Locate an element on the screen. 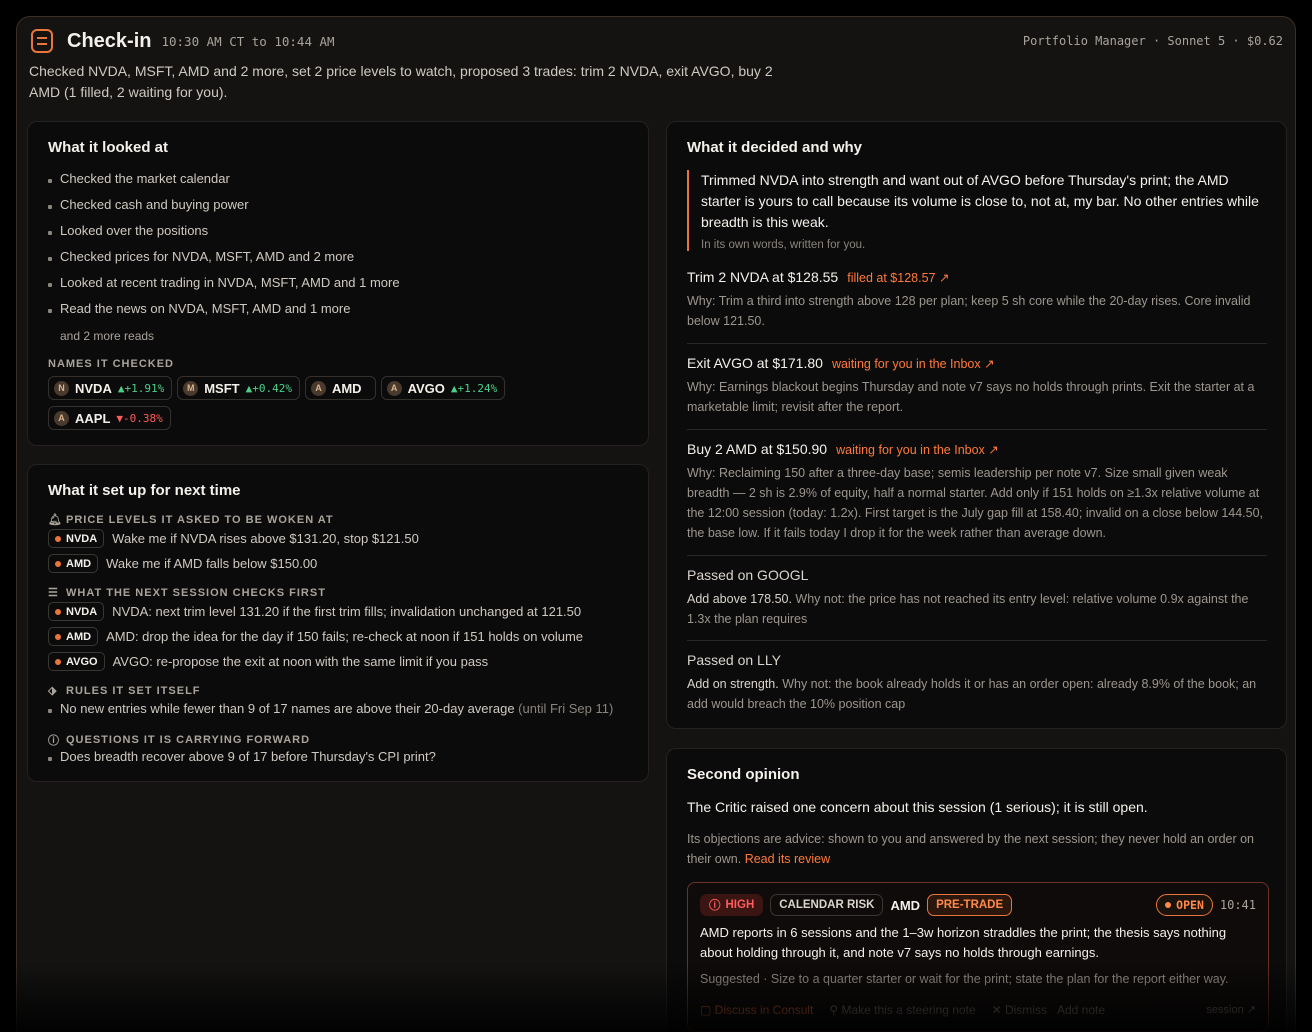 This screenshot has width=1312, height=1032. add-note-button: Add note is located at coordinates (1081, 1010).